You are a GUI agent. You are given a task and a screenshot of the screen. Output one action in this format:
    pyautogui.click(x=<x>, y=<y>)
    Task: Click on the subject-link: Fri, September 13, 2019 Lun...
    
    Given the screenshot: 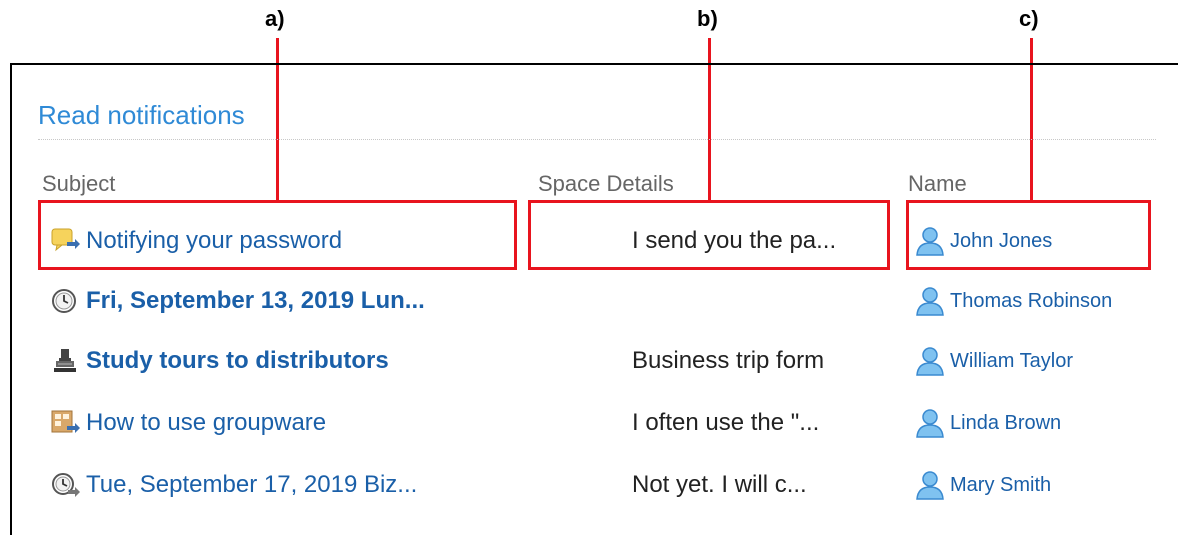 What is the action you would take?
    pyautogui.click(x=237, y=301)
    